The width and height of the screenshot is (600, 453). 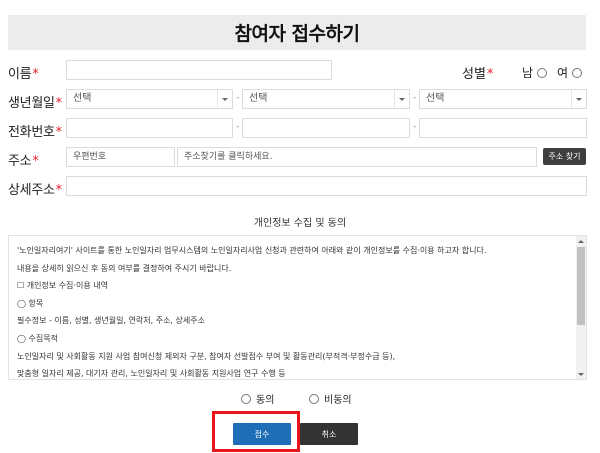 I want to click on scroll-down-icon, so click(x=581, y=374).